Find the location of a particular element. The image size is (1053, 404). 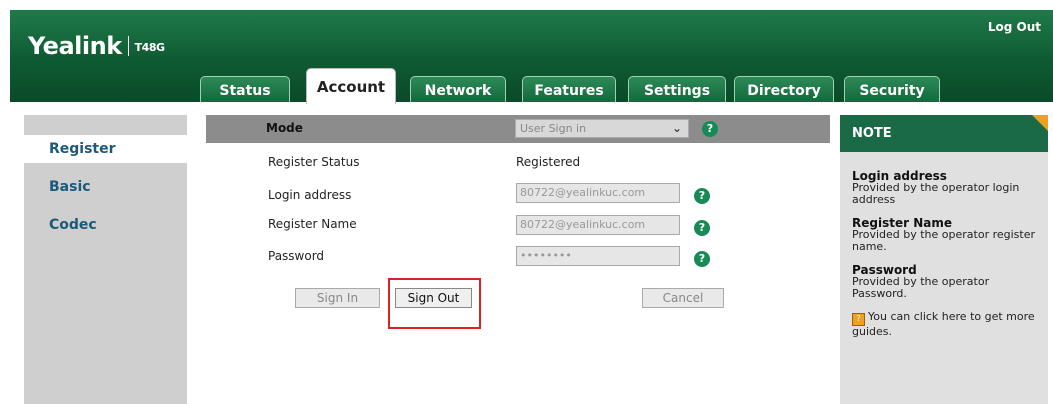

tab-status: Status is located at coordinates (245, 89).